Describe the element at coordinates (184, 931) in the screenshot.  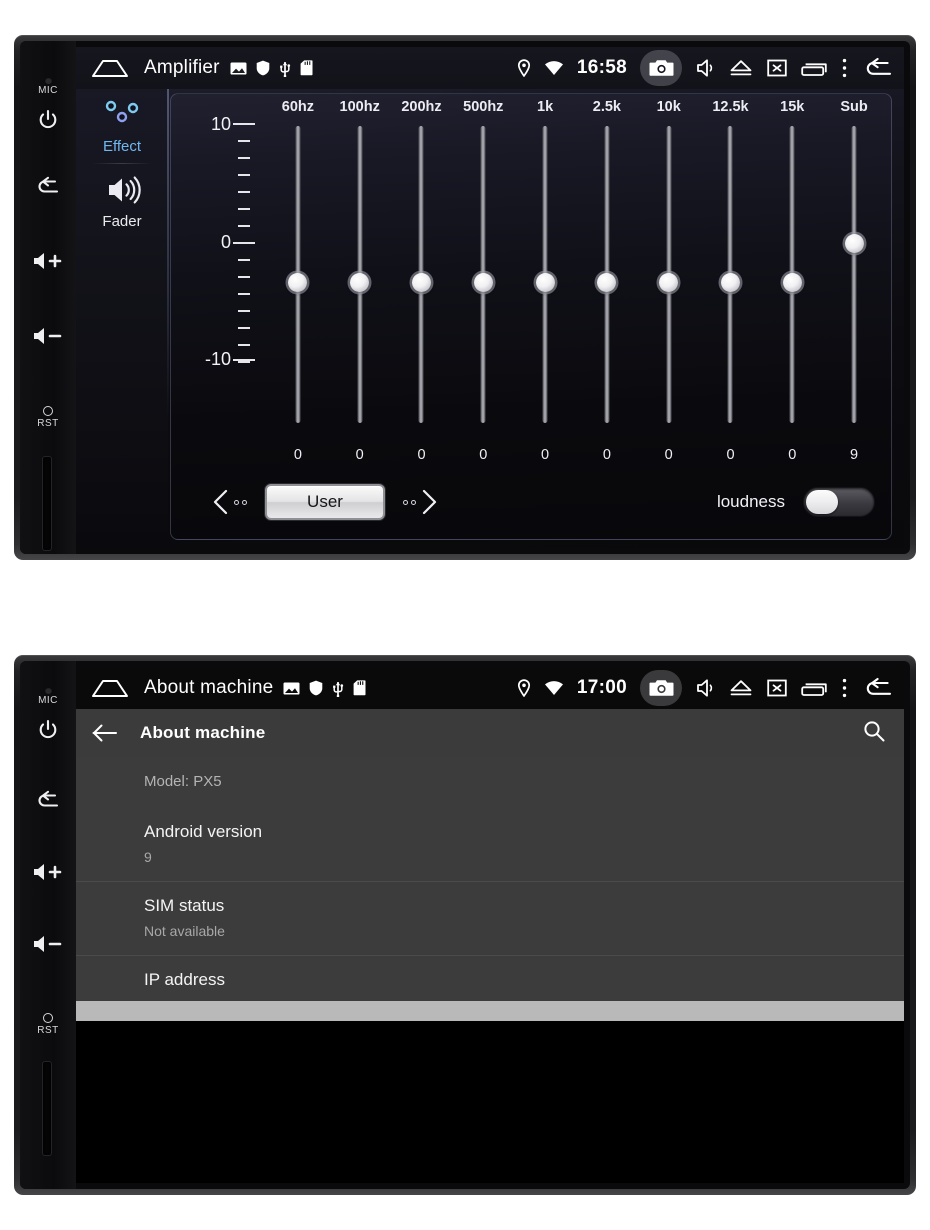
I see `list-item-value: Not available` at that location.